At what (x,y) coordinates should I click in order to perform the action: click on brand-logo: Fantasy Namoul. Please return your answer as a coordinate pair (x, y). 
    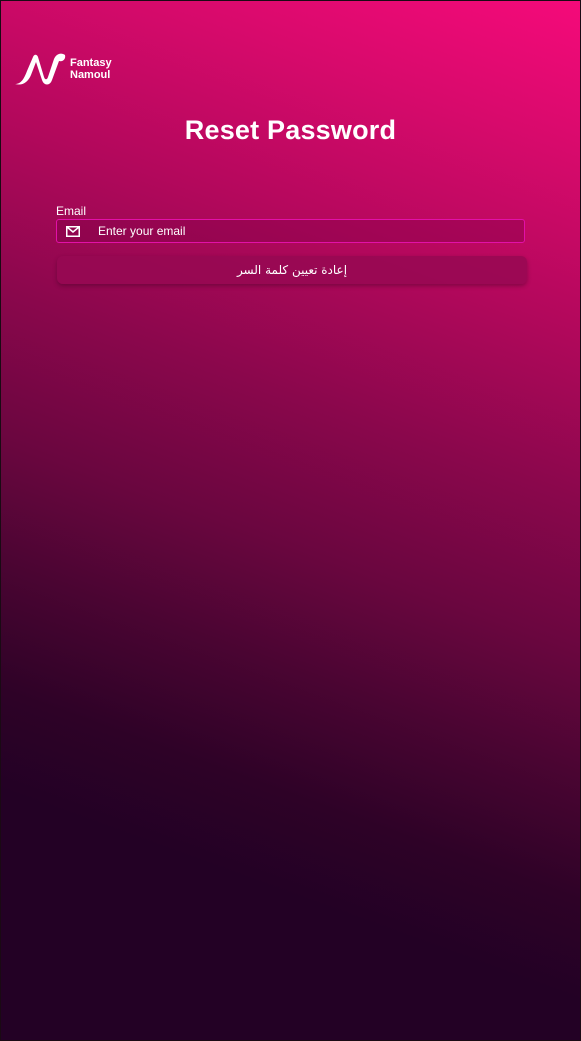
    Looking at the image, I should click on (62, 69).